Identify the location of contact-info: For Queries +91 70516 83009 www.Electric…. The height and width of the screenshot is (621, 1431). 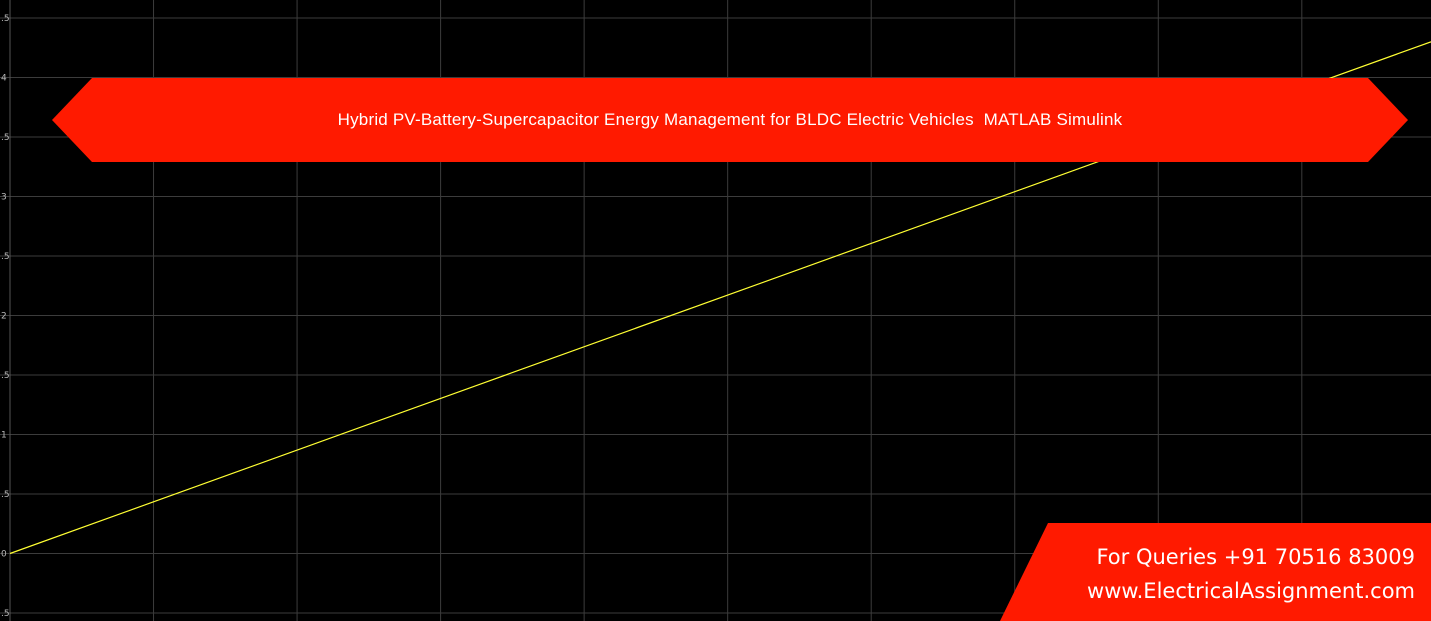
(1251, 574).